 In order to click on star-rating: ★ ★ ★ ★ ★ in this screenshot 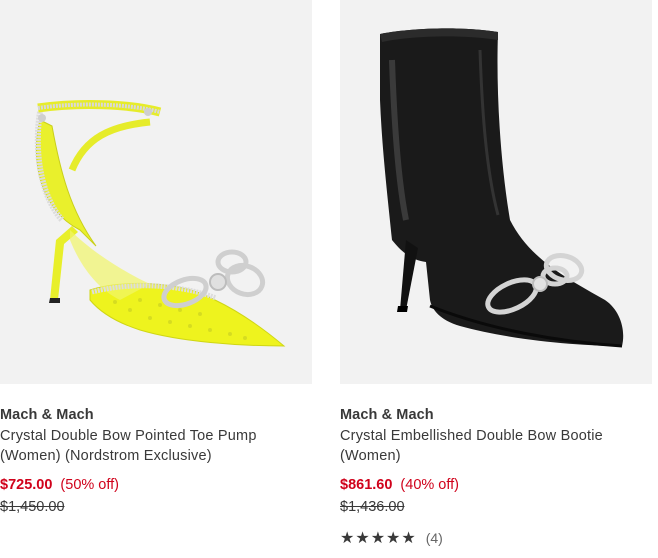, I will do `click(378, 538)`.